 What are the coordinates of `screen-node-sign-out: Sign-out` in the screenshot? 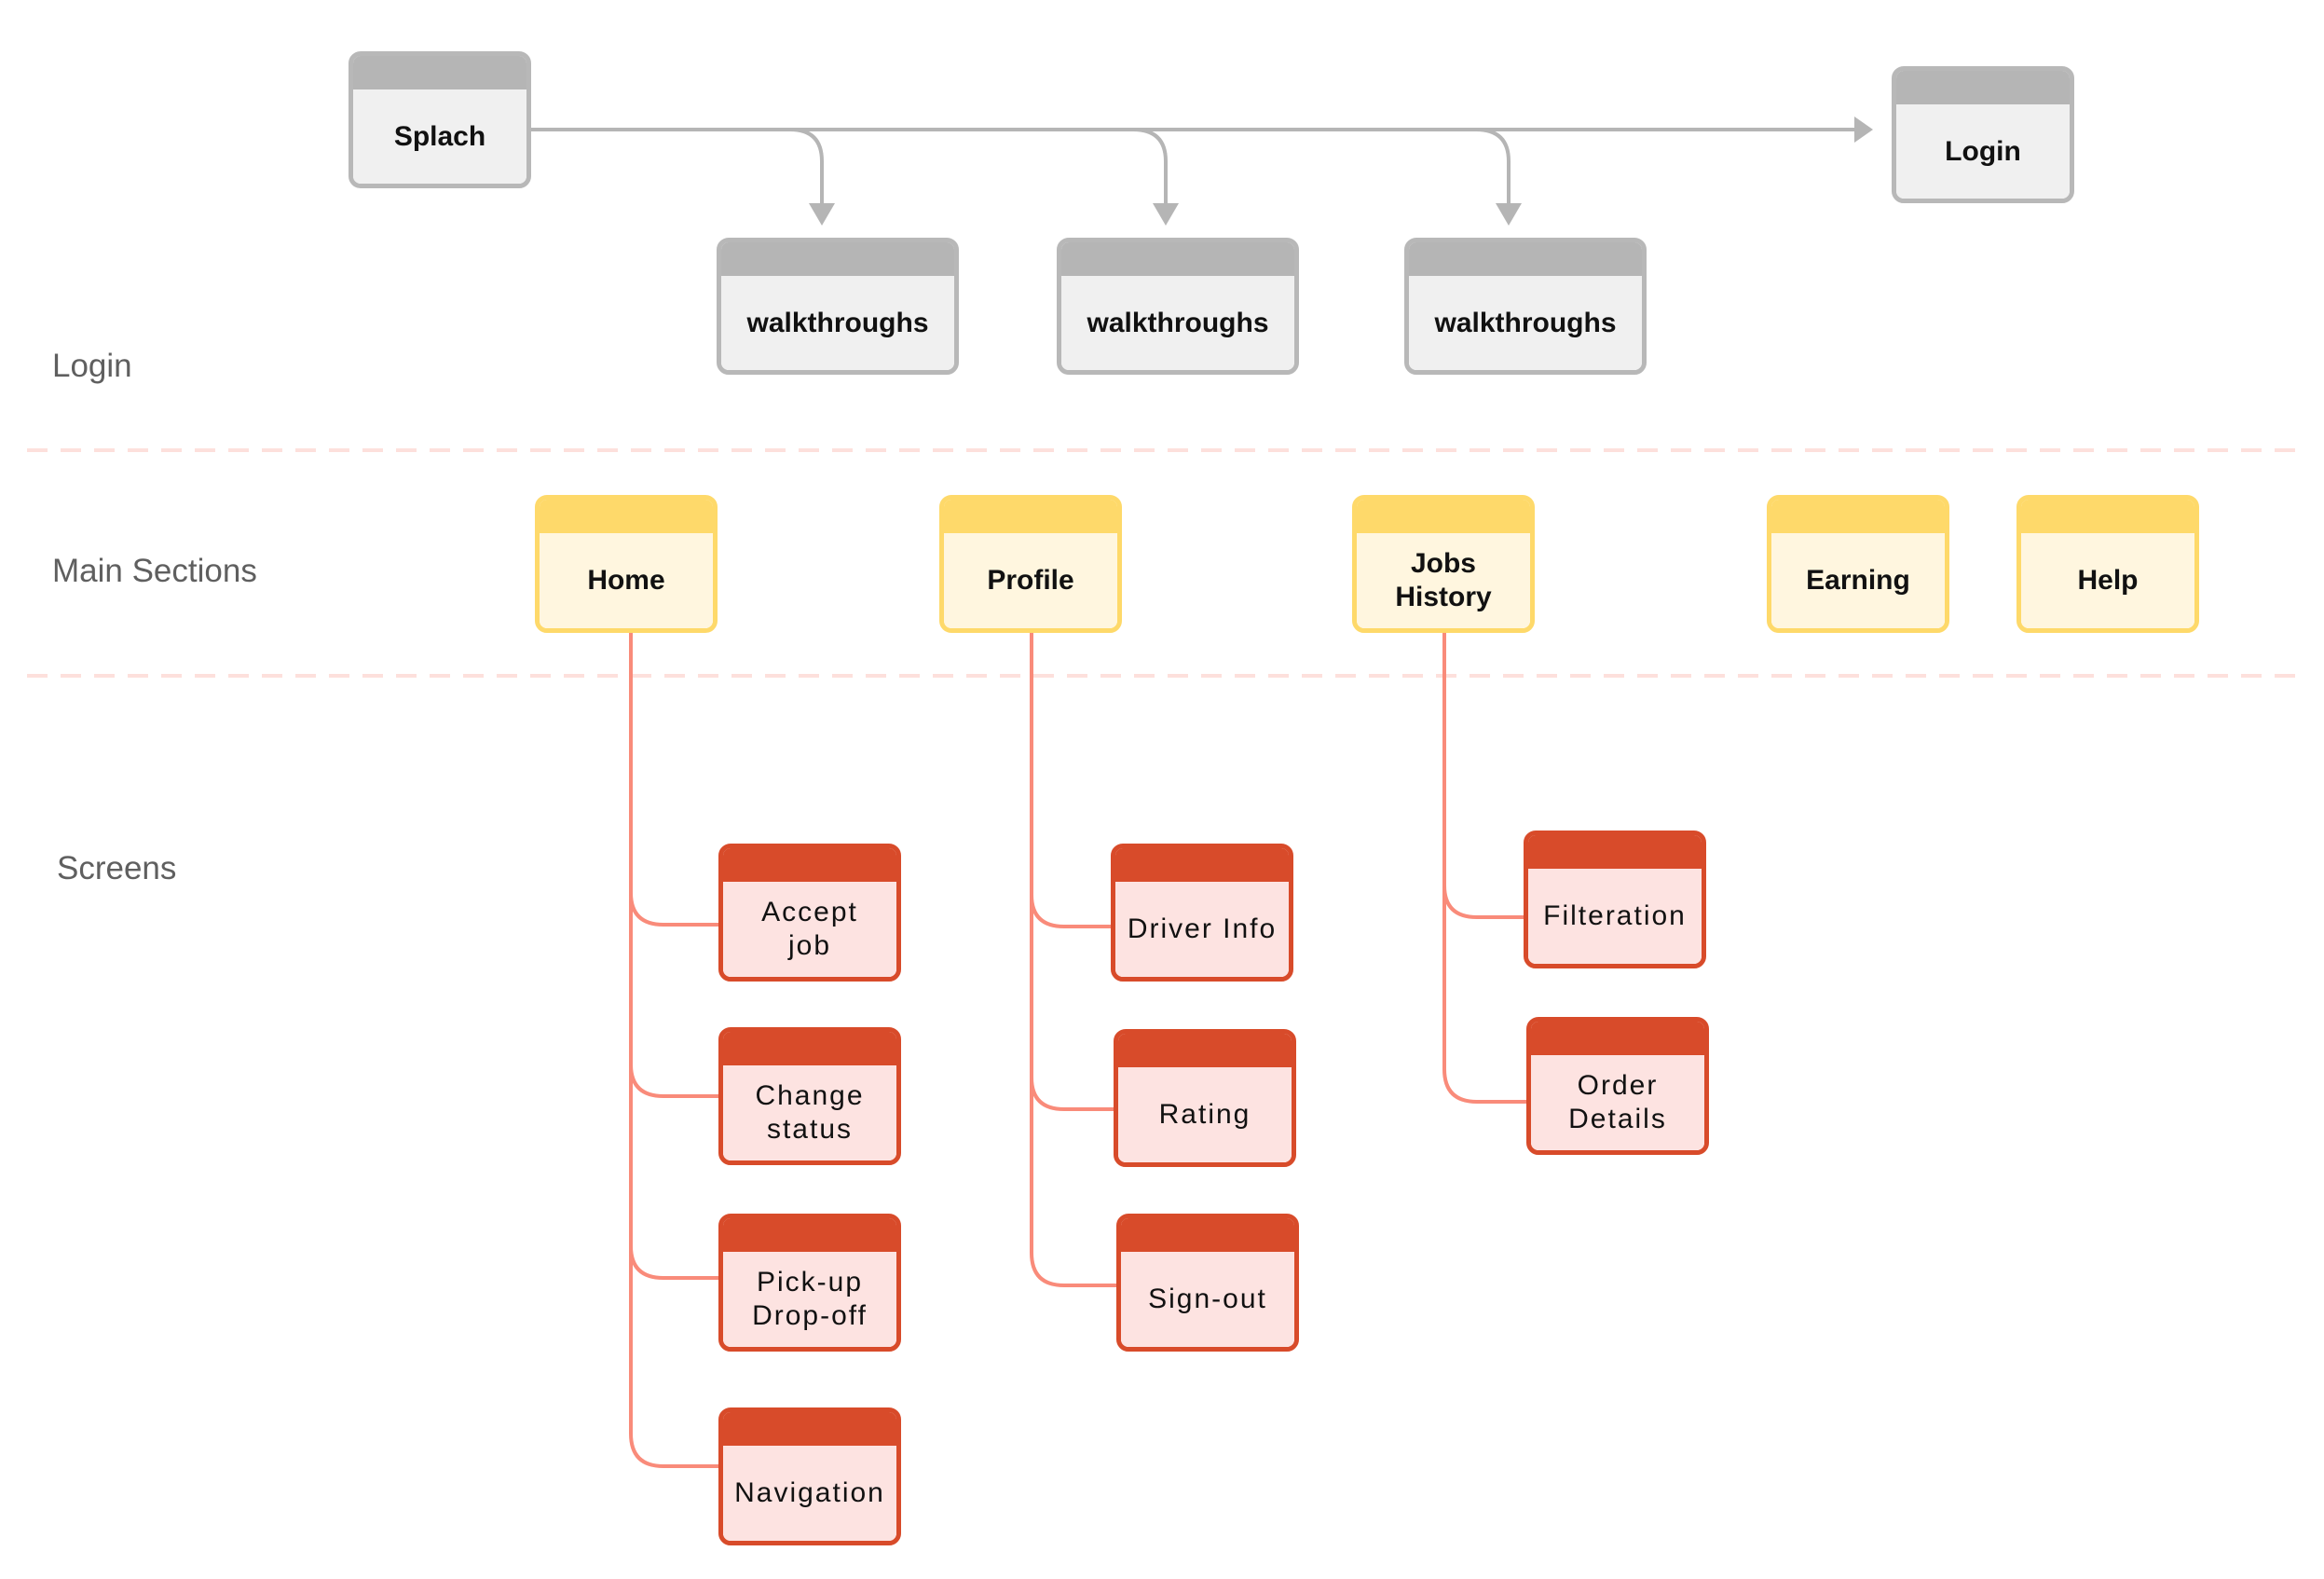 It's located at (1207, 1283).